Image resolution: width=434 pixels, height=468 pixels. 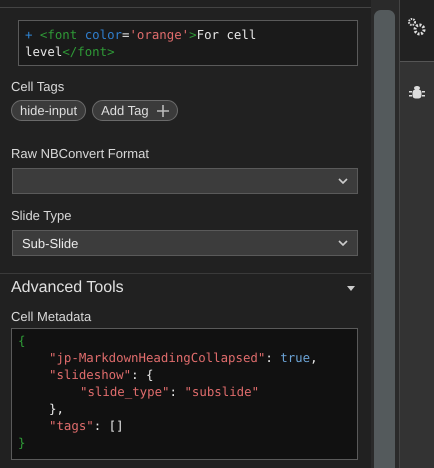 What do you see at coordinates (185, 243) in the screenshot?
I see `slide-type-dropdown: Sub-Slide` at bounding box center [185, 243].